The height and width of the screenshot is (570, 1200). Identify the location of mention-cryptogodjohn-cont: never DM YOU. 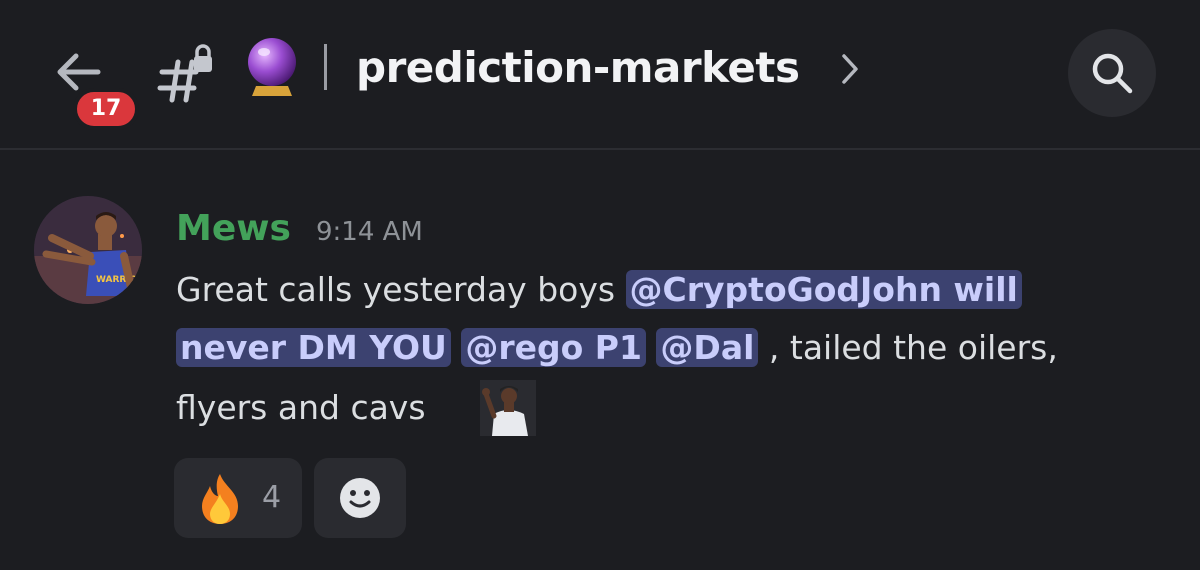
(313, 347).